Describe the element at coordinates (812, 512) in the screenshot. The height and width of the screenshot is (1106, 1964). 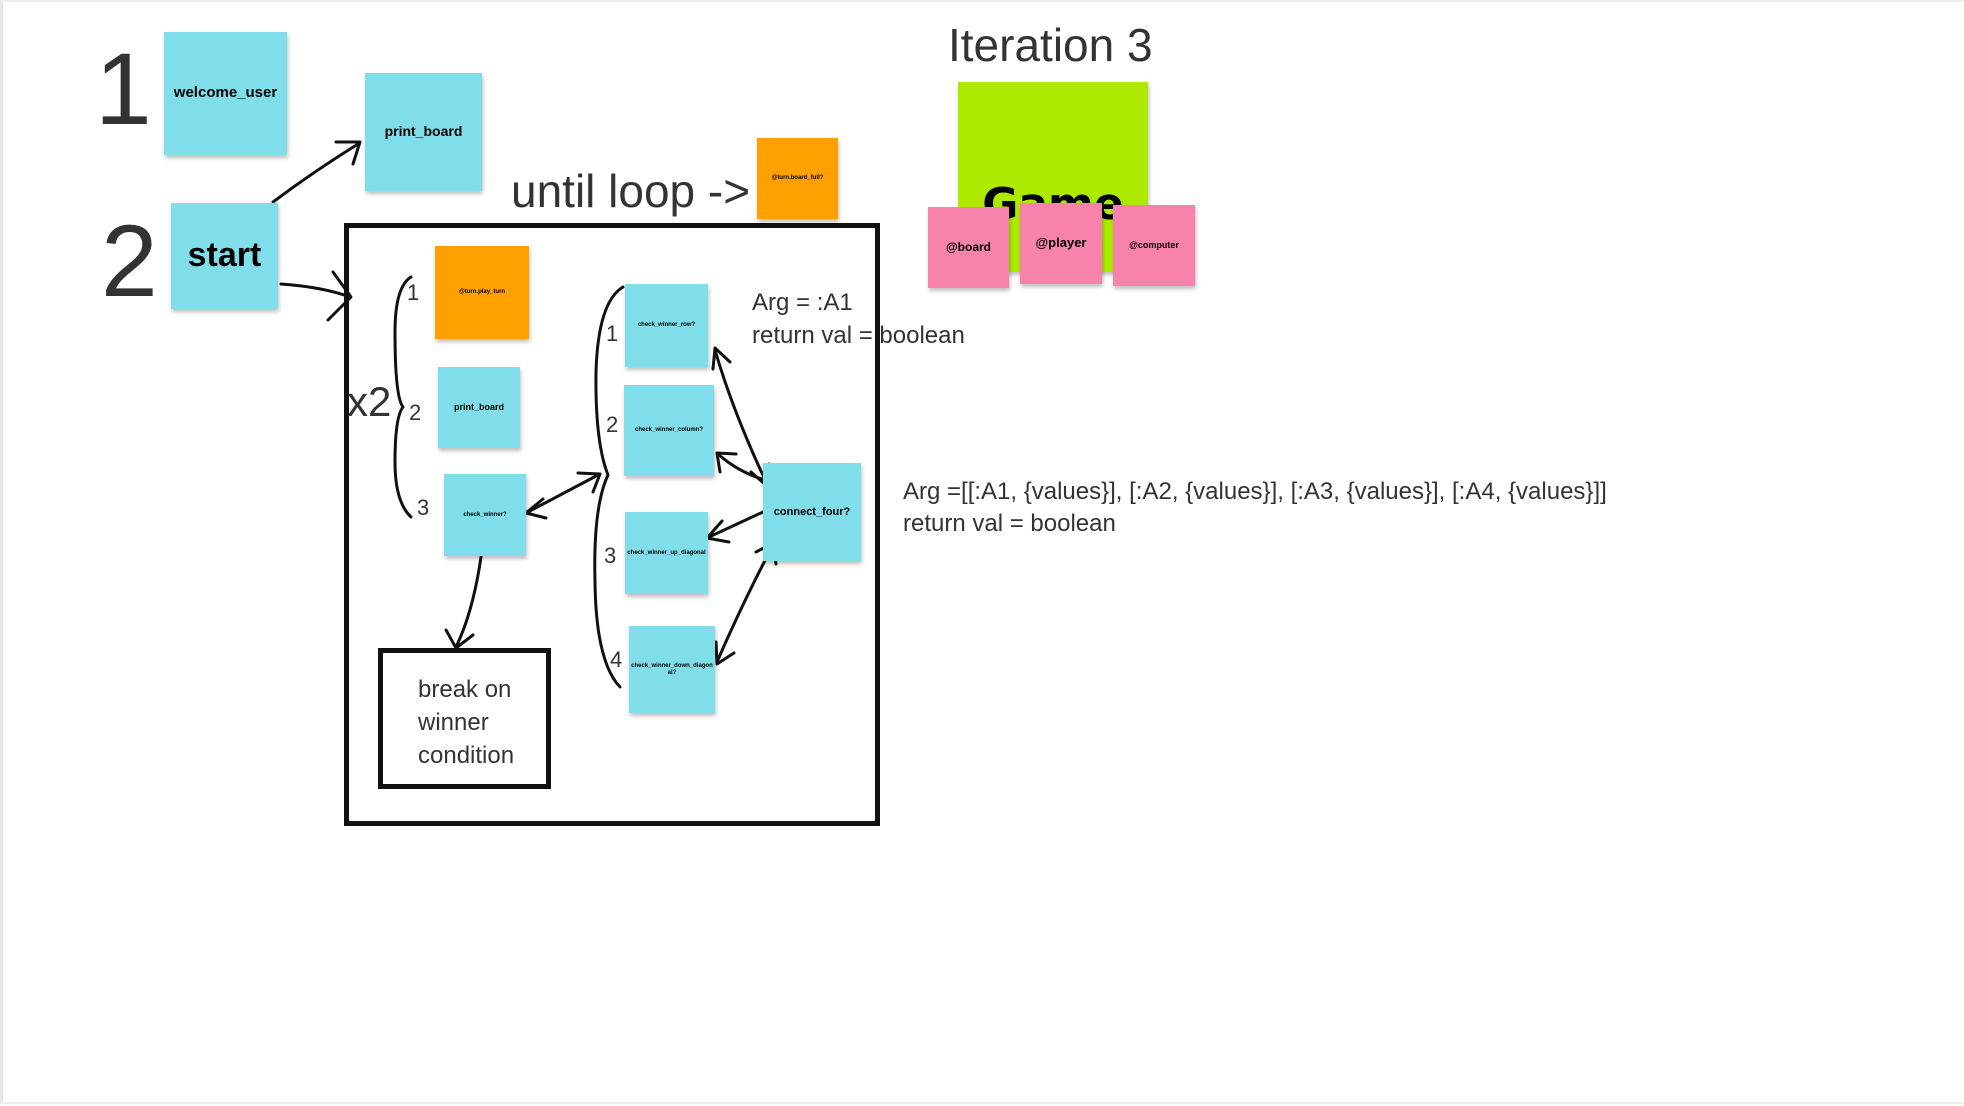
I see `sticky-connect-four: connect_four?` at that location.